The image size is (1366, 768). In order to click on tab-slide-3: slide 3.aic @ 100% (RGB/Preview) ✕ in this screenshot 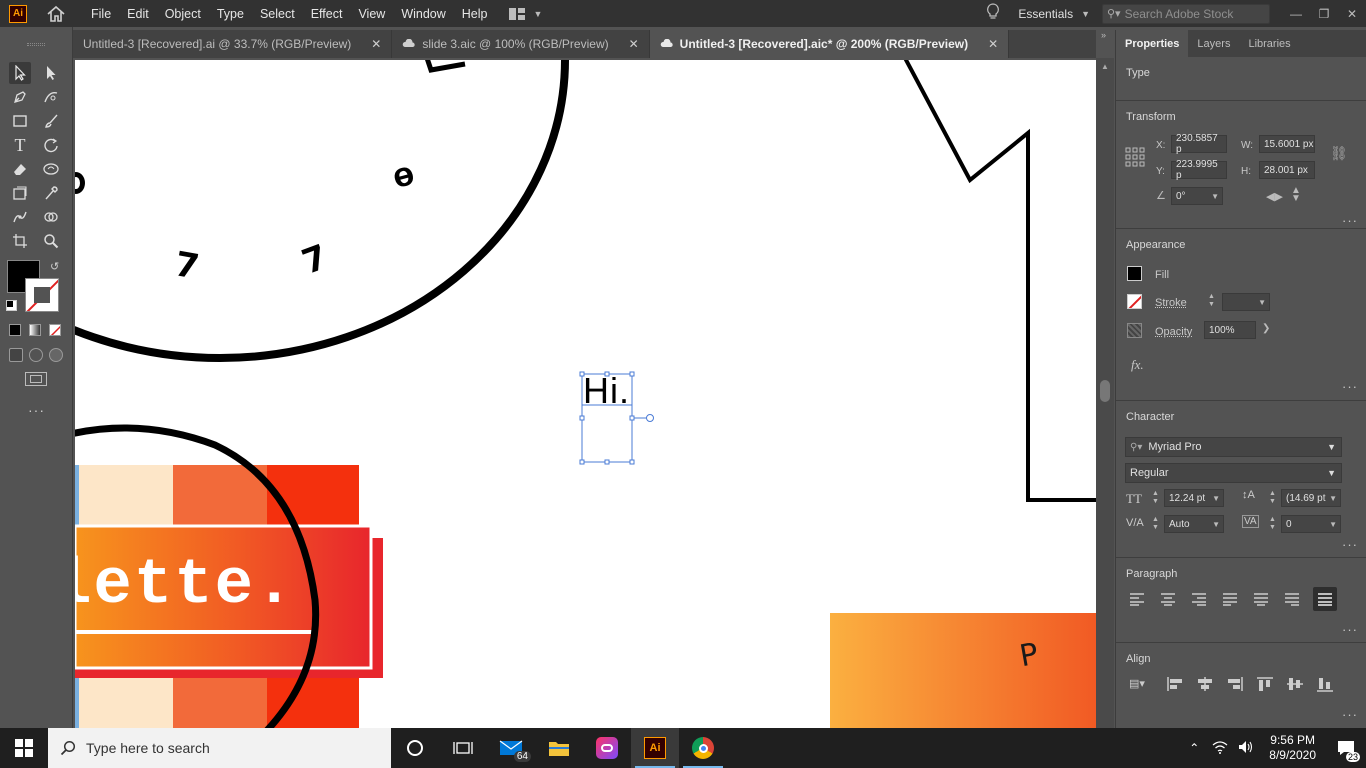, I will do `click(521, 44)`.